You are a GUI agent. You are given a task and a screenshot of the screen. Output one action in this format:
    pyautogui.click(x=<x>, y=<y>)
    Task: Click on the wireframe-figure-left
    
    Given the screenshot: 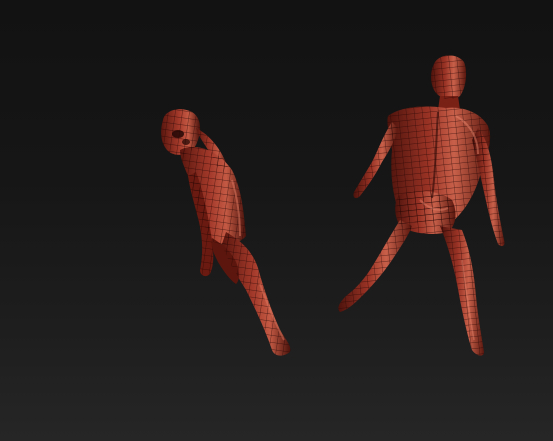 What is the action you would take?
    pyautogui.click(x=226, y=232)
    